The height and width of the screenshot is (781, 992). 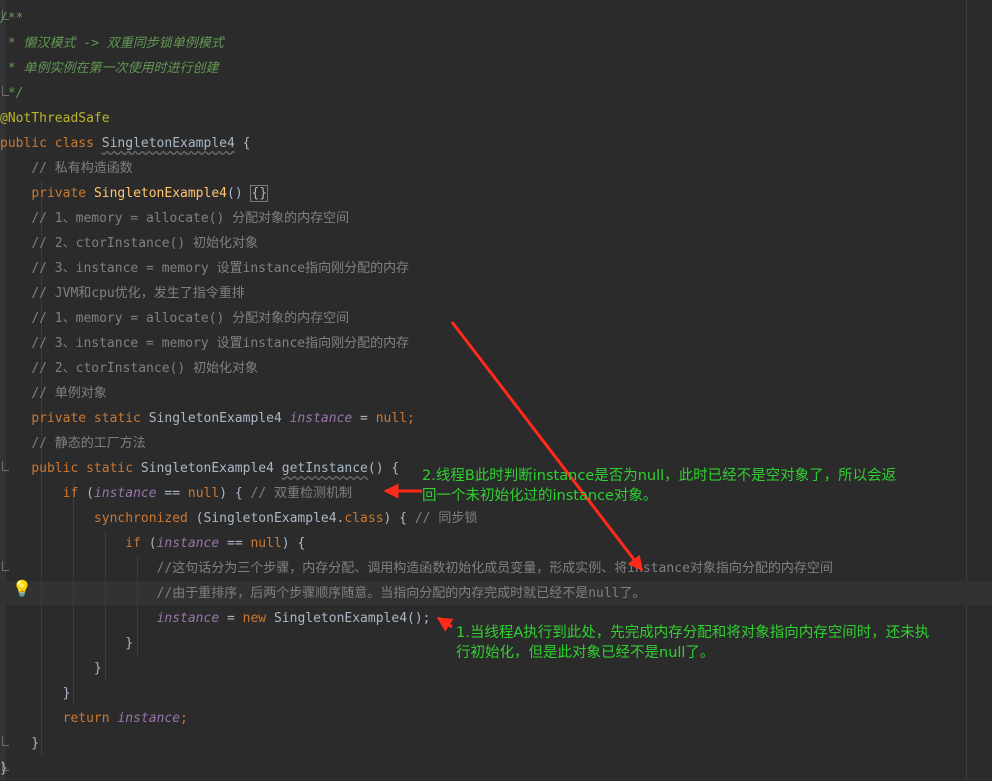 What do you see at coordinates (659, 476) in the screenshot?
I see `thread-b-annotation-line1: 2.线程B此时判断instance是否为null，此时已经不是空对象了，所以会返` at bounding box center [659, 476].